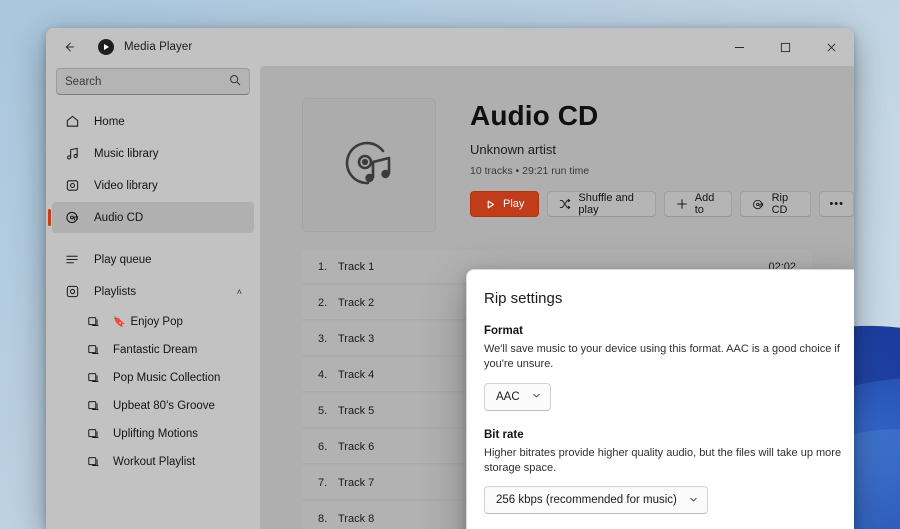 The width and height of the screenshot is (900, 529). I want to click on dialog-title: Rip settings, so click(523, 298).